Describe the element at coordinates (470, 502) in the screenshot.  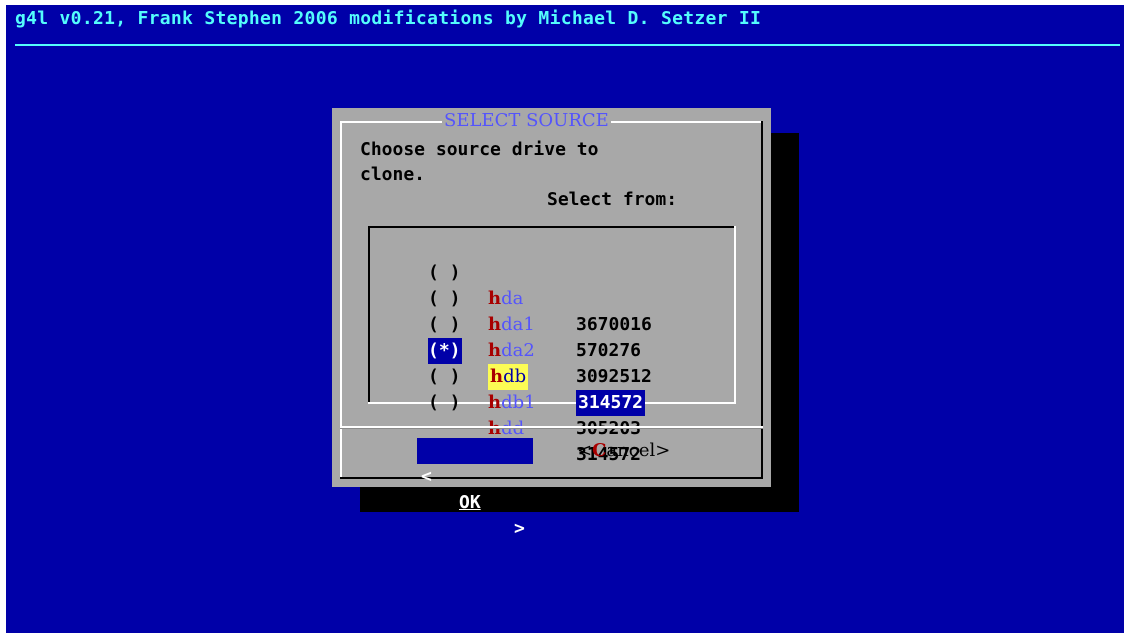
I see `ok-label: OK` at that location.